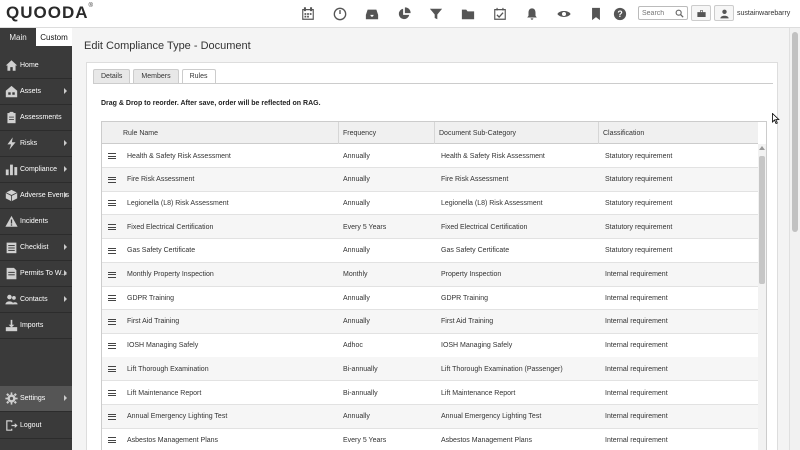  What do you see at coordinates (36, 247) in the screenshot?
I see `sidebar-item-checklist: Checklist` at bounding box center [36, 247].